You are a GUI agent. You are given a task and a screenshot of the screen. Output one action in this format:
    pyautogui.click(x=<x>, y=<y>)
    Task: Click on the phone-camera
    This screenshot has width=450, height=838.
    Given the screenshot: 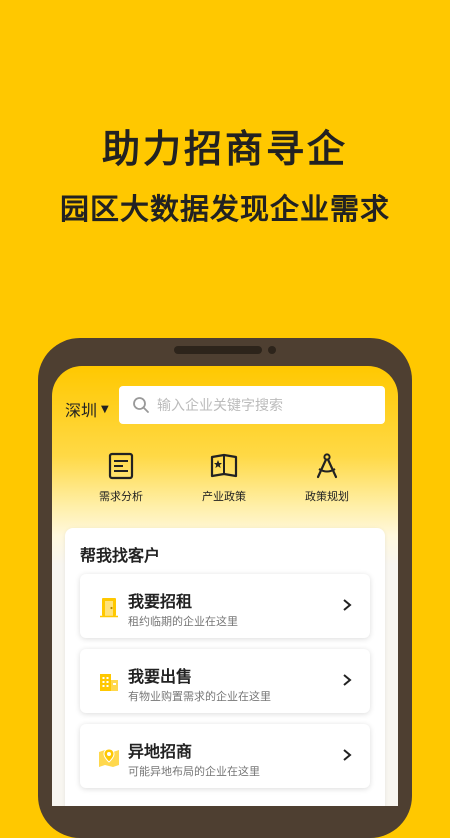 What is the action you would take?
    pyautogui.click(x=272, y=350)
    